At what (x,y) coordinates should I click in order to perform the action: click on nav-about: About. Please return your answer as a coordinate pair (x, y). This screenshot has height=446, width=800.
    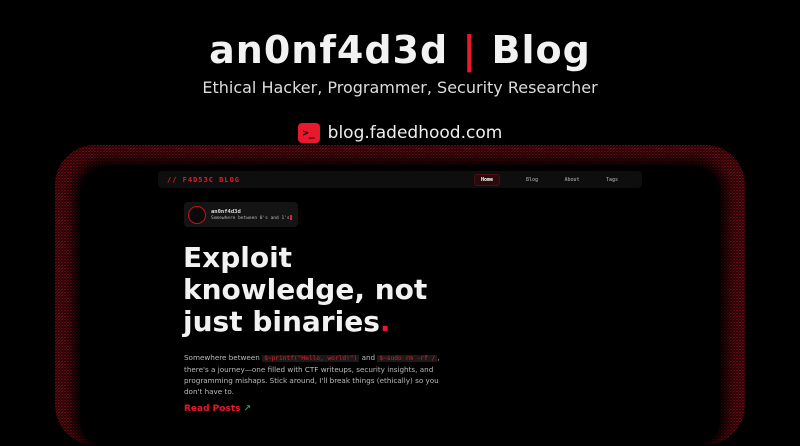
    Looking at the image, I should click on (572, 180).